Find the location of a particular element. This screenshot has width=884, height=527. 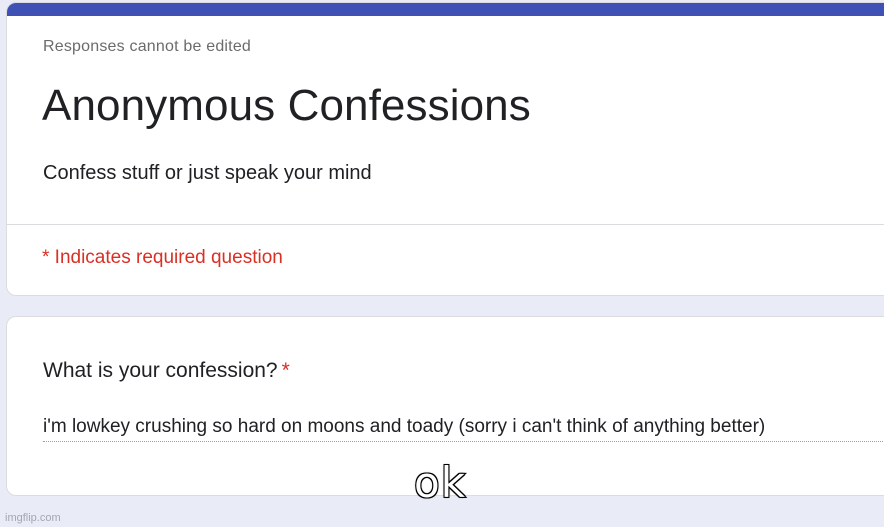

meme-caption: ok is located at coordinates (440, 482).